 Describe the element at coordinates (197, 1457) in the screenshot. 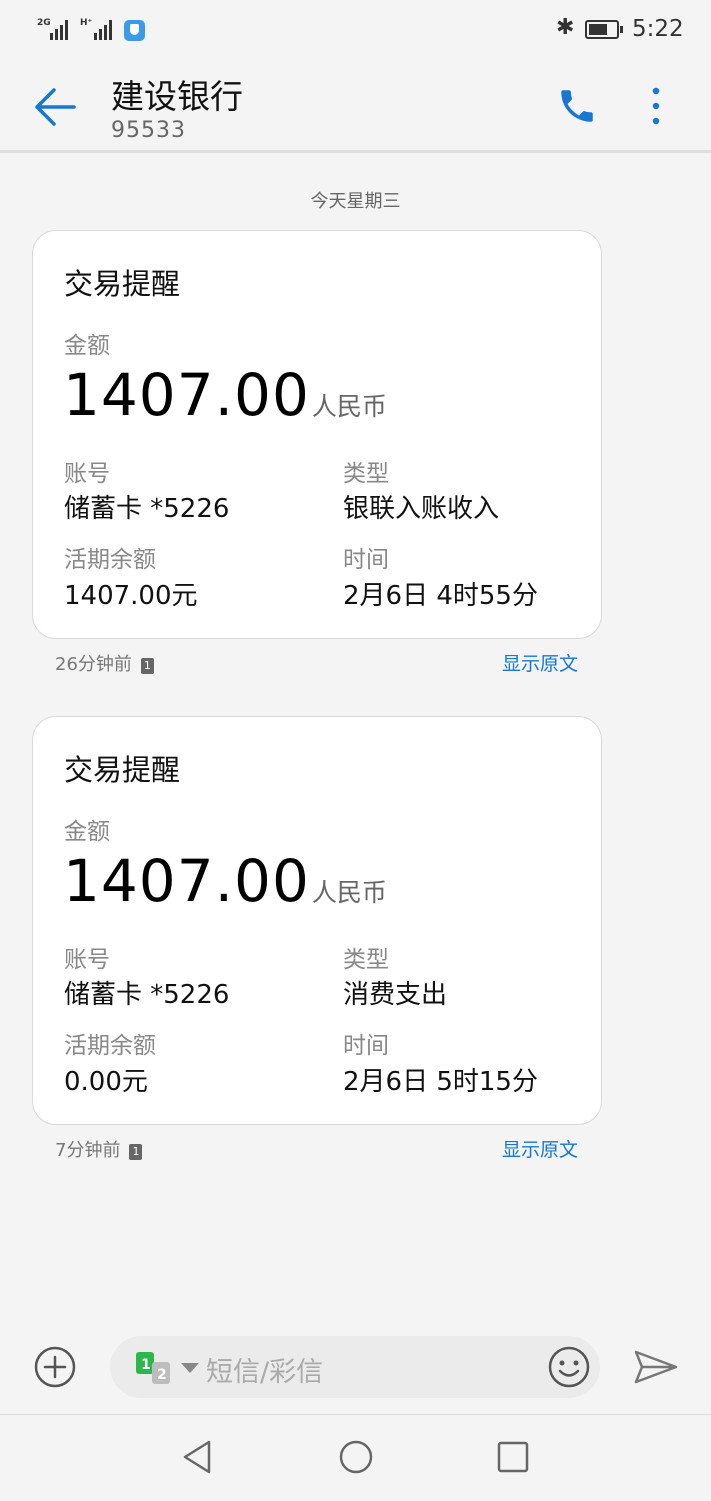

I see `nav-back-icon` at that location.